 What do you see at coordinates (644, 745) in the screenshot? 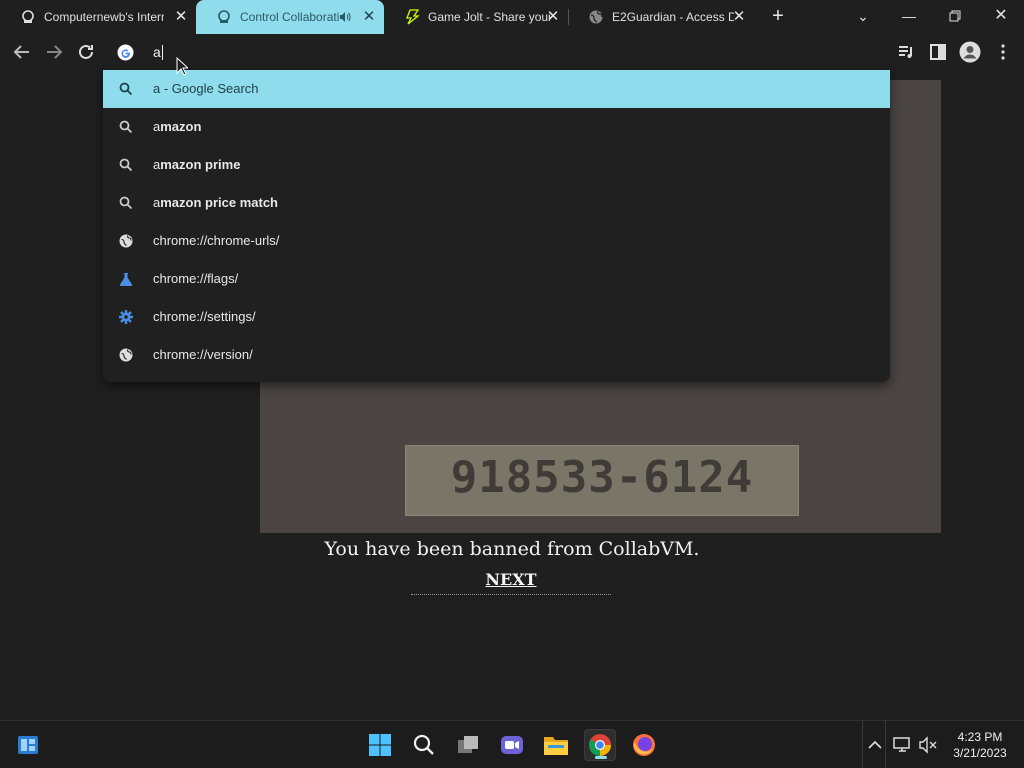
I see `firefox-icon` at bounding box center [644, 745].